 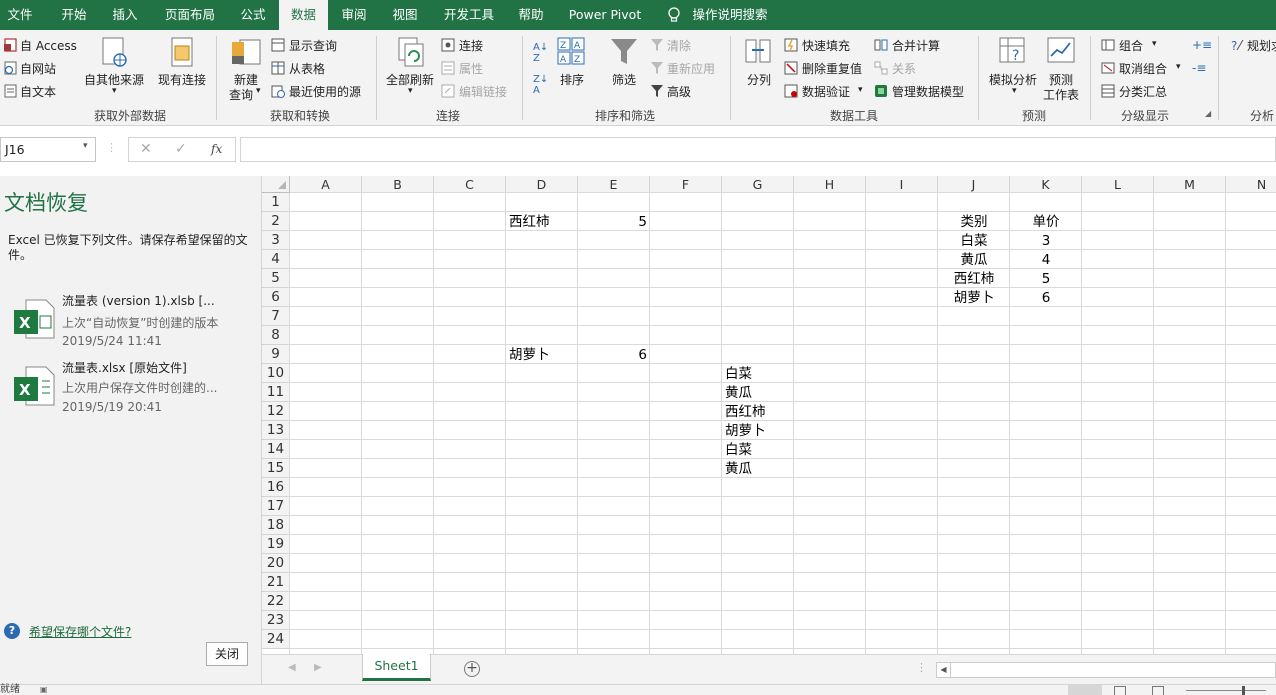 What do you see at coordinates (542, 222) in the screenshot?
I see `cell-d2: 西红柿` at bounding box center [542, 222].